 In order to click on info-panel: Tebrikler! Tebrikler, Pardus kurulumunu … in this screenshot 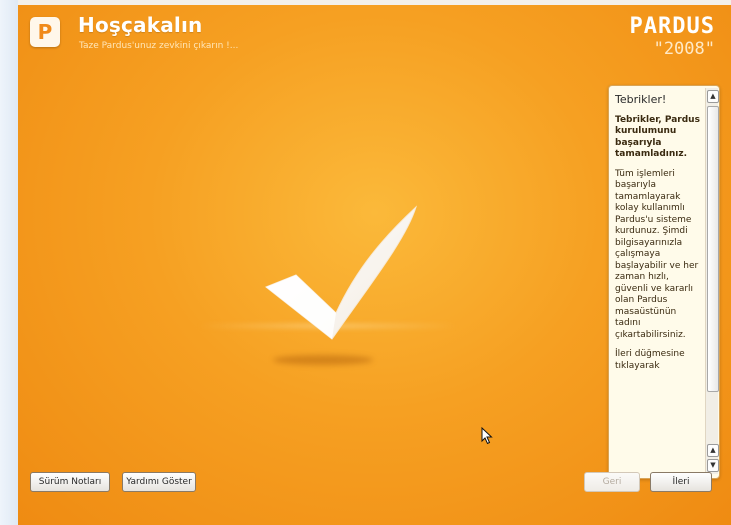, I will do `click(664, 282)`.